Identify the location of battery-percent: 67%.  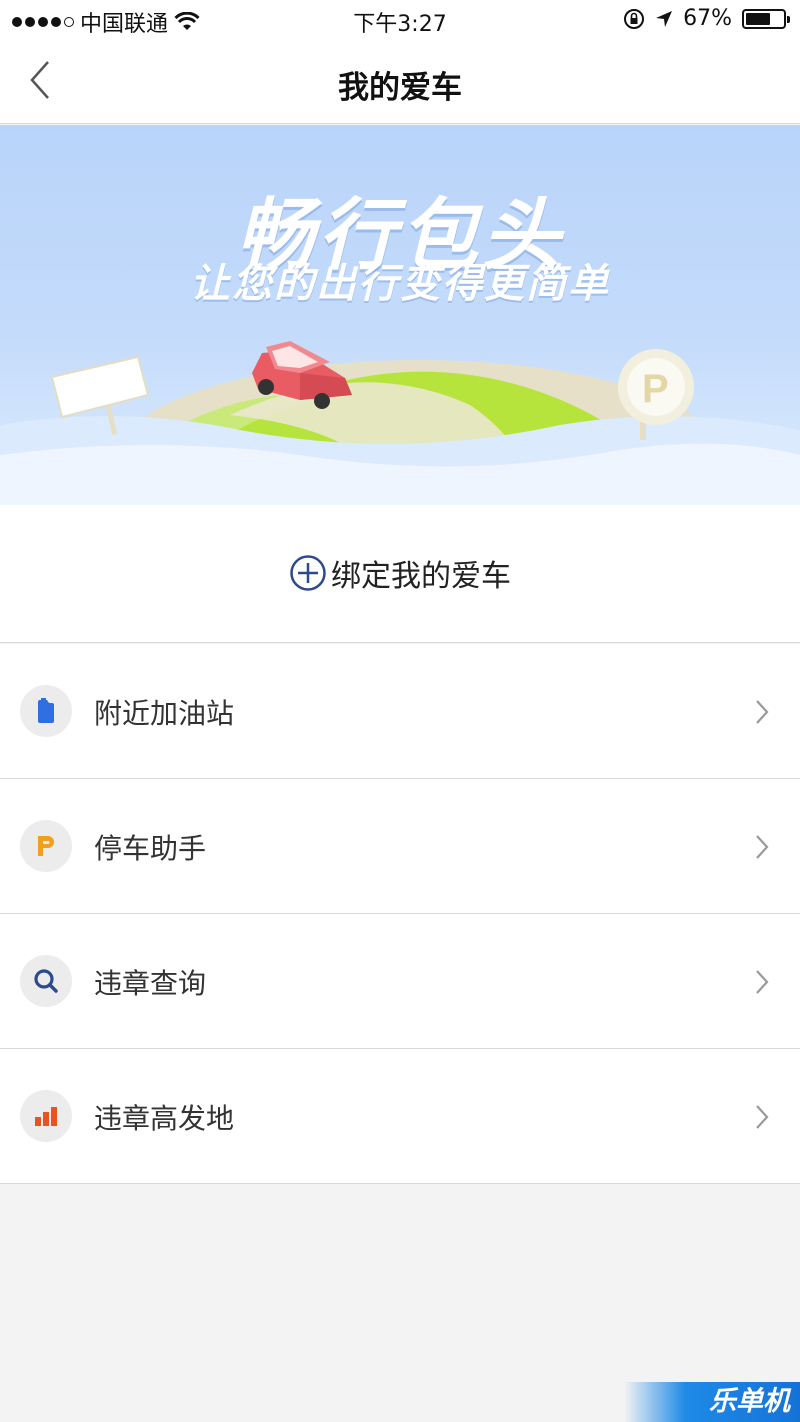
(707, 18).